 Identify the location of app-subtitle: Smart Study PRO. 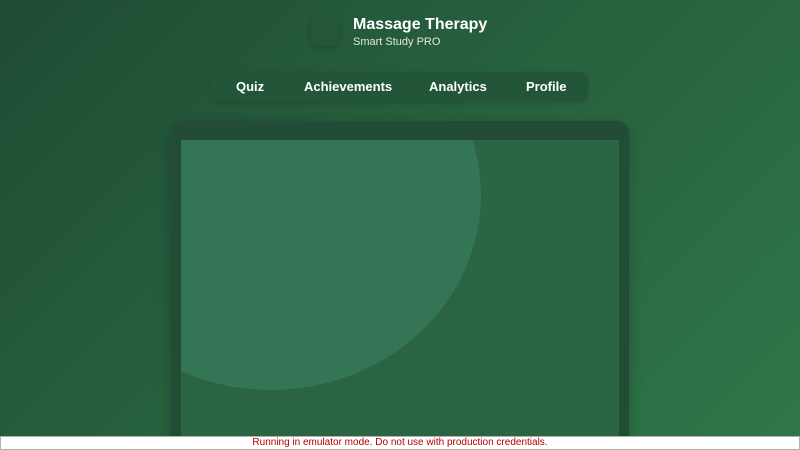
(397, 42).